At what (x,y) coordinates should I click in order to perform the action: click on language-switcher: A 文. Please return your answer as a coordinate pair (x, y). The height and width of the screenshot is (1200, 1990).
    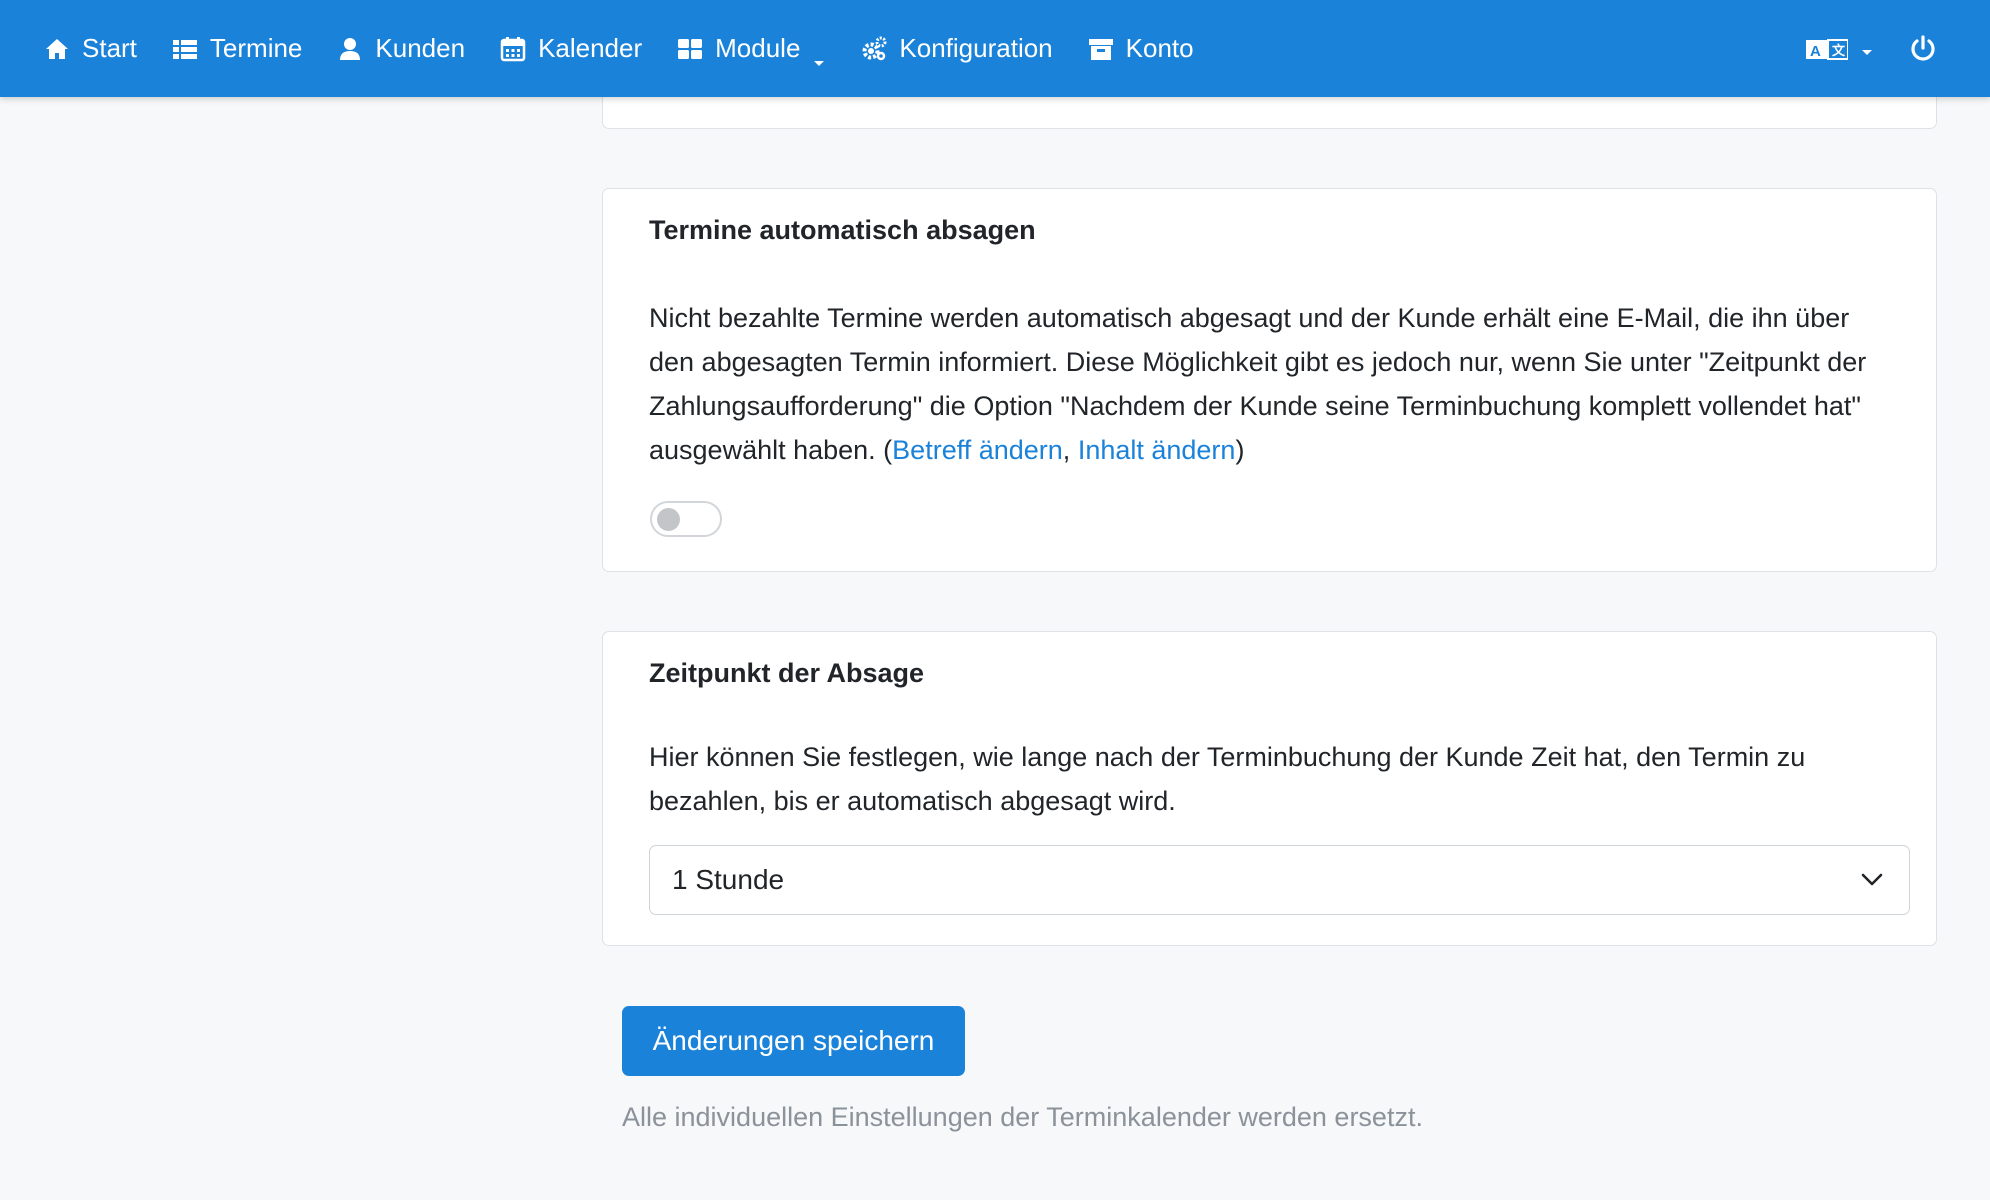
    Looking at the image, I should click on (1840, 49).